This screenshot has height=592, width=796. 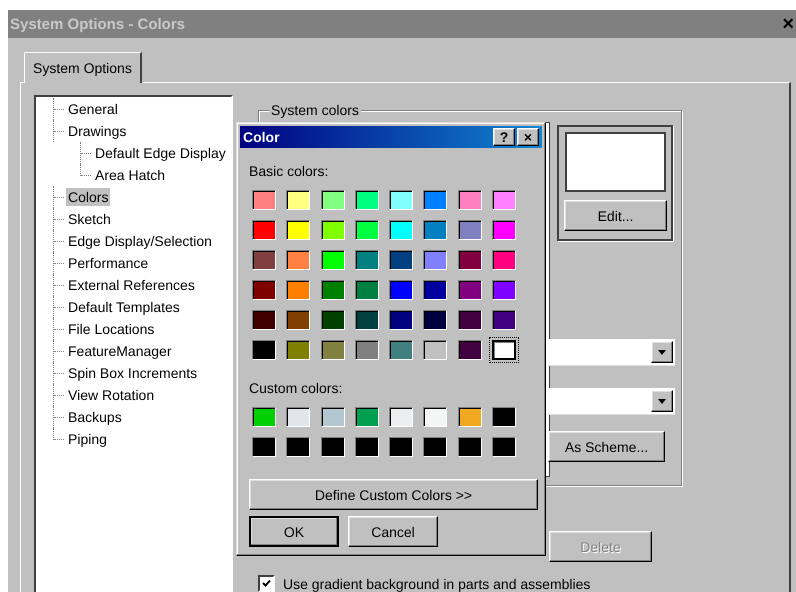 I want to click on tree-item: Edge Display/Selection, so click(x=140, y=241).